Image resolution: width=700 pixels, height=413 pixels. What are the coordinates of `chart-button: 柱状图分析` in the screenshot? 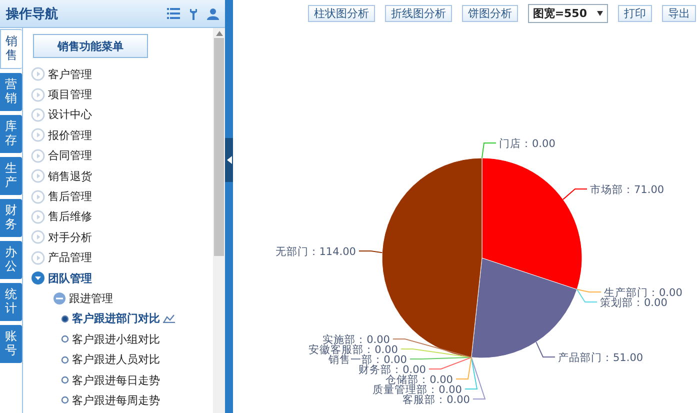 It's located at (341, 13).